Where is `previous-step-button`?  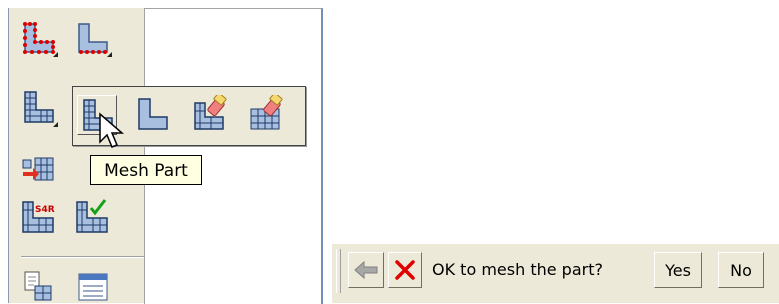 previous-step-button is located at coordinates (366, 270).